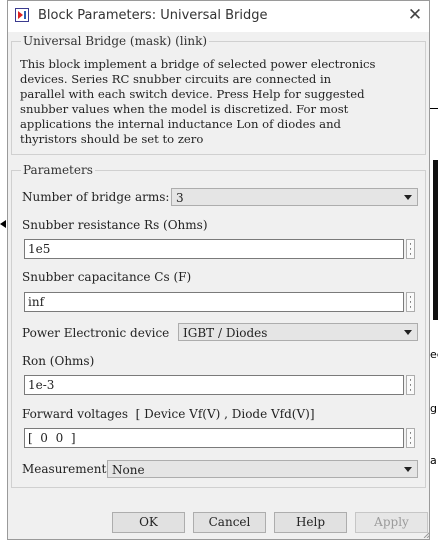 The height and width of the screenshot is (544, 438). I want to click on snubber-rs-more-button: · · ·, so click(410, 249).